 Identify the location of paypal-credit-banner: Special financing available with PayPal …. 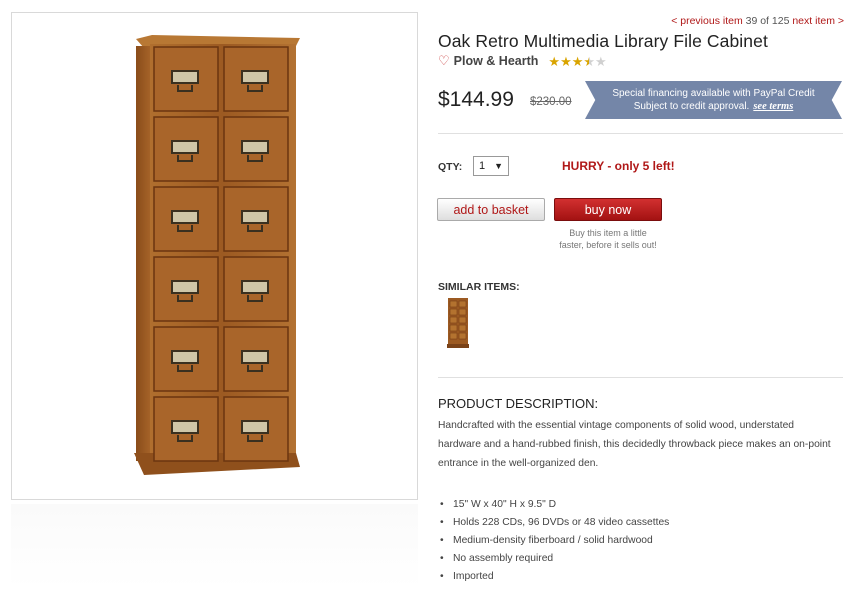
(713, 100).